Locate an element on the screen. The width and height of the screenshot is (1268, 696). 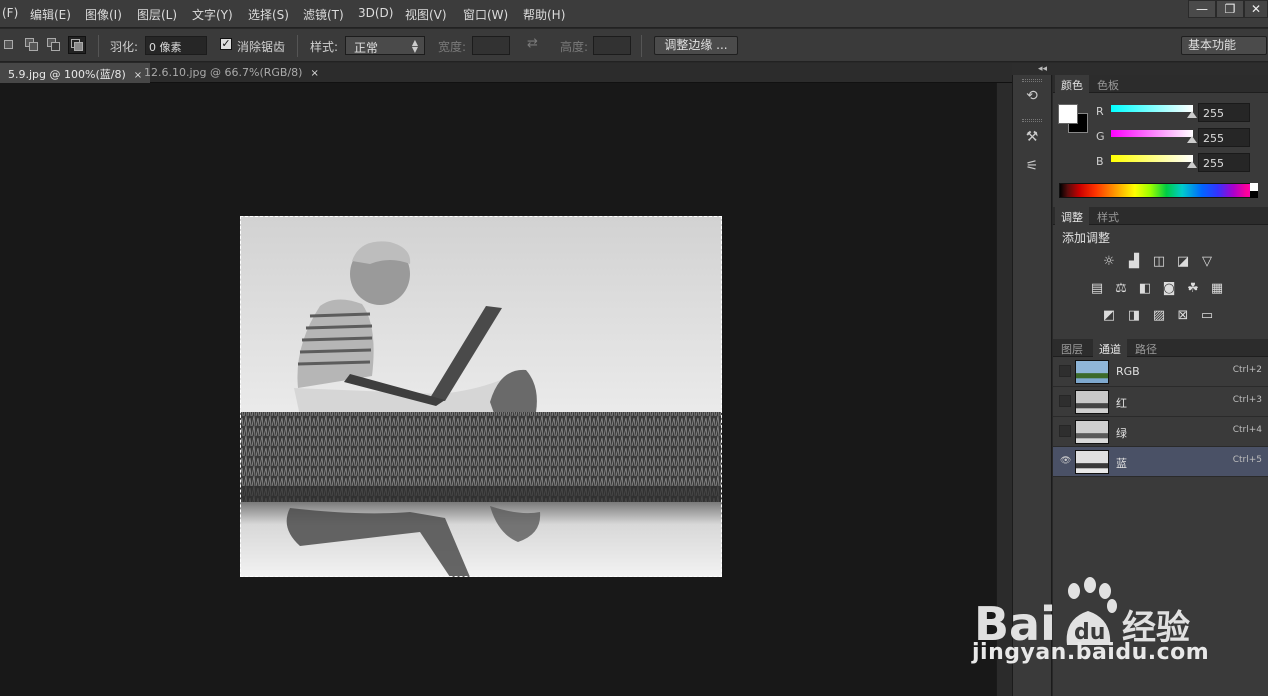
style-label: 样式: is located at coordinates (324, 47).